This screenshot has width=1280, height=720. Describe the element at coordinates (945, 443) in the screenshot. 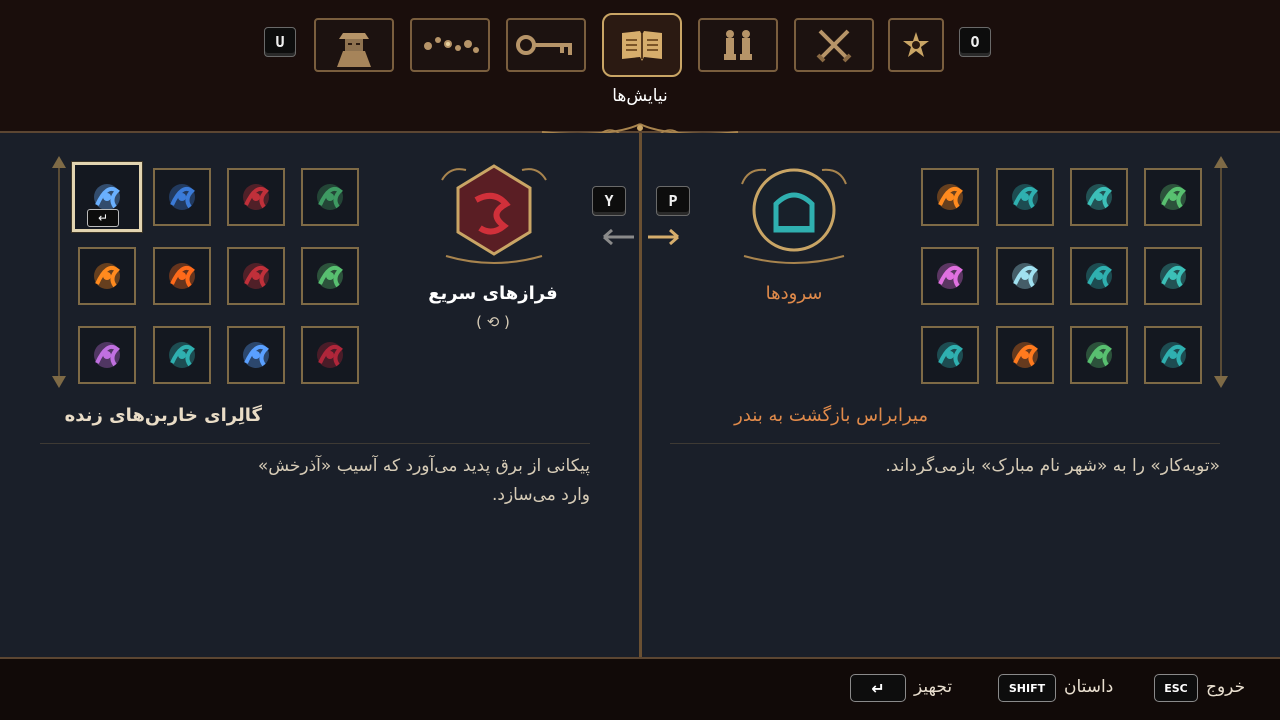

I see `right-section-divider` at that location.